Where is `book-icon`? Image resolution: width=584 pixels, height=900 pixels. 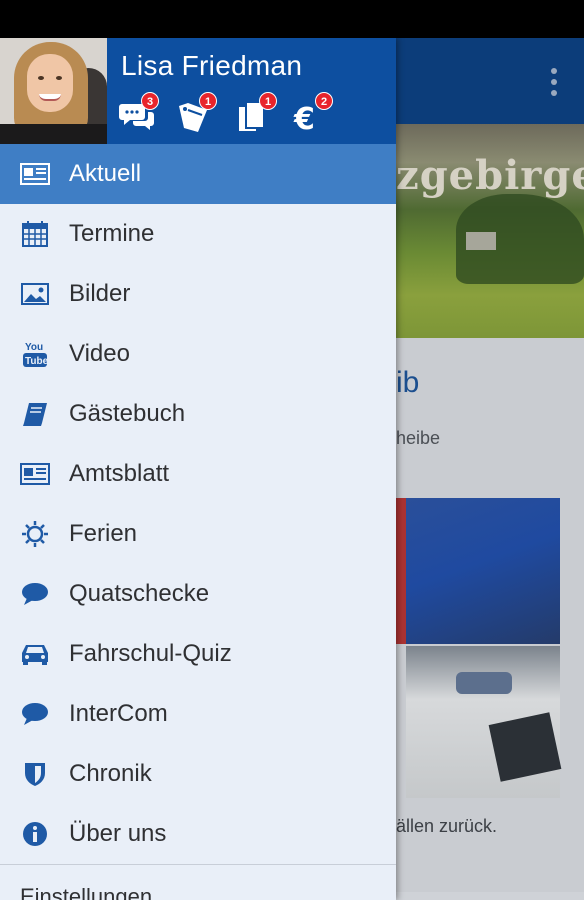
book-icon is located at coordinates (35, 414).